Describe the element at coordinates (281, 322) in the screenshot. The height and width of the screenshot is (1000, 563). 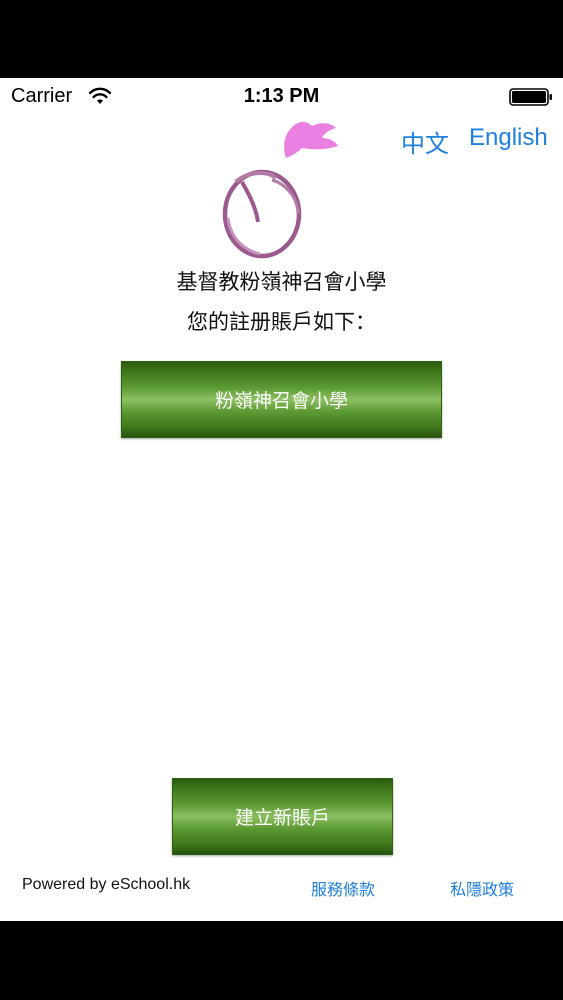
I see `account-prompt: 您的註册賬戶如下：` at that location.